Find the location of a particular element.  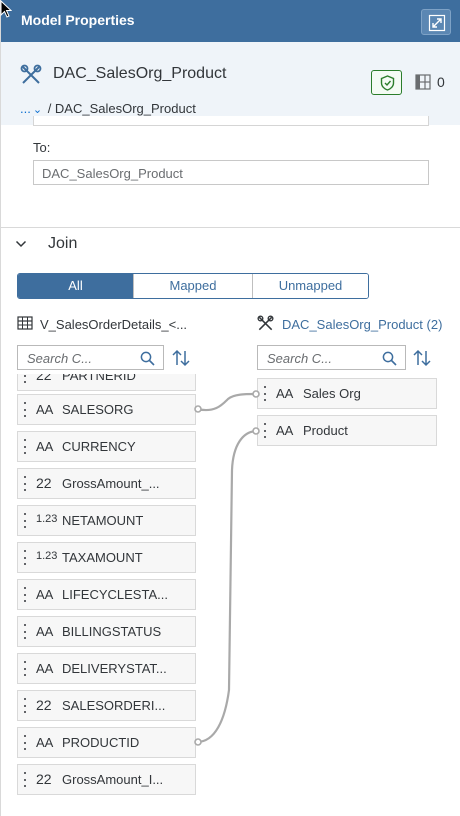

join-section-title: Join is located at coordinates (63, 243).